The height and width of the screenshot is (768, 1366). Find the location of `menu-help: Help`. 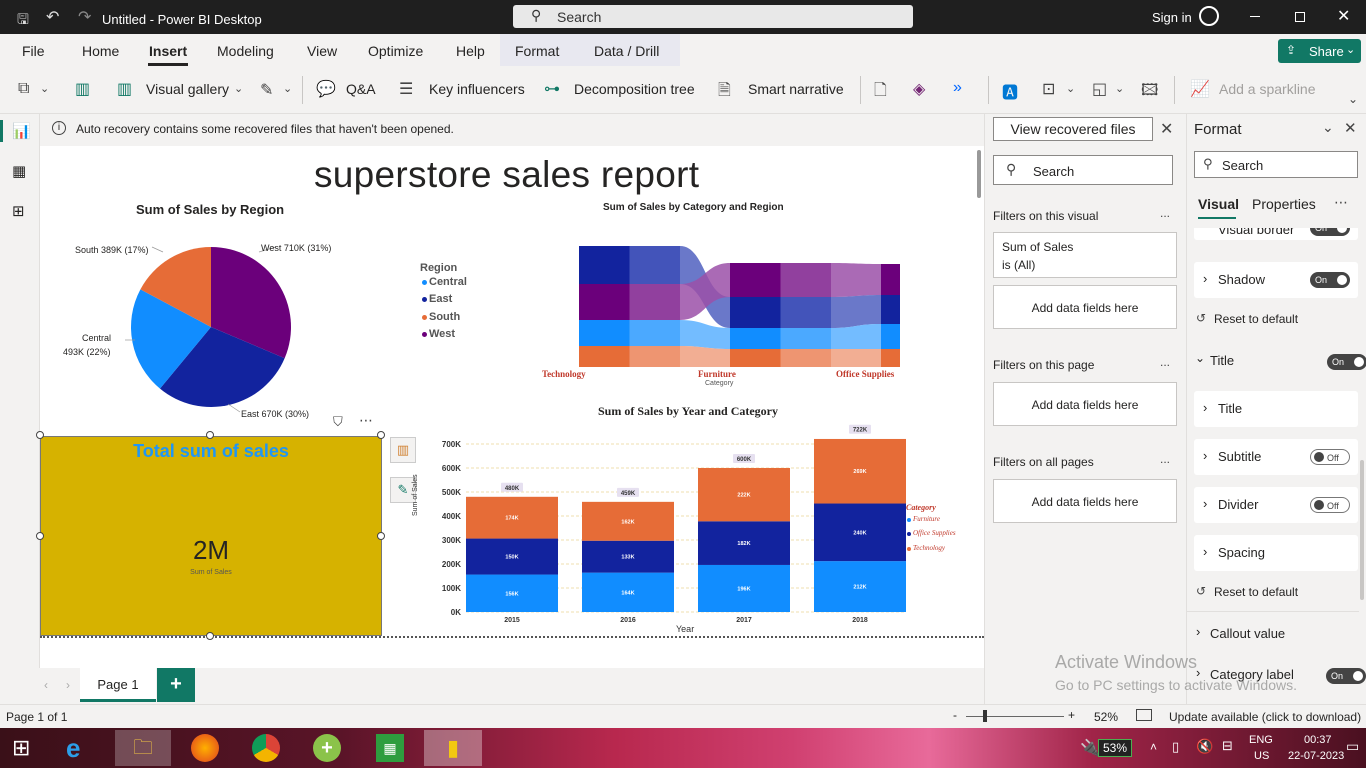

menu-help: Help is located at coordinates (470, 51).